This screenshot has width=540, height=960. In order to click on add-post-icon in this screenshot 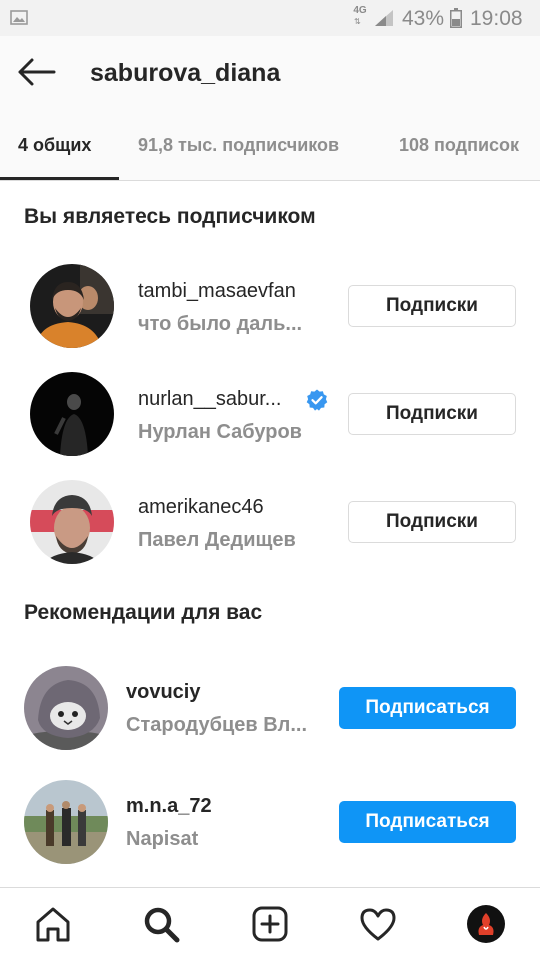, I will do `click(270, 924)`.